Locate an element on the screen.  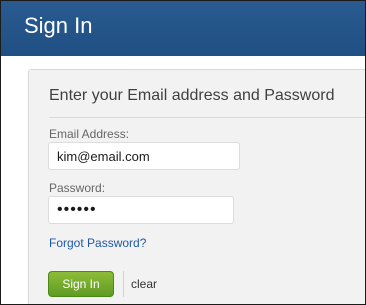
email-label: Email Address: is located at coordinates (89, 134).